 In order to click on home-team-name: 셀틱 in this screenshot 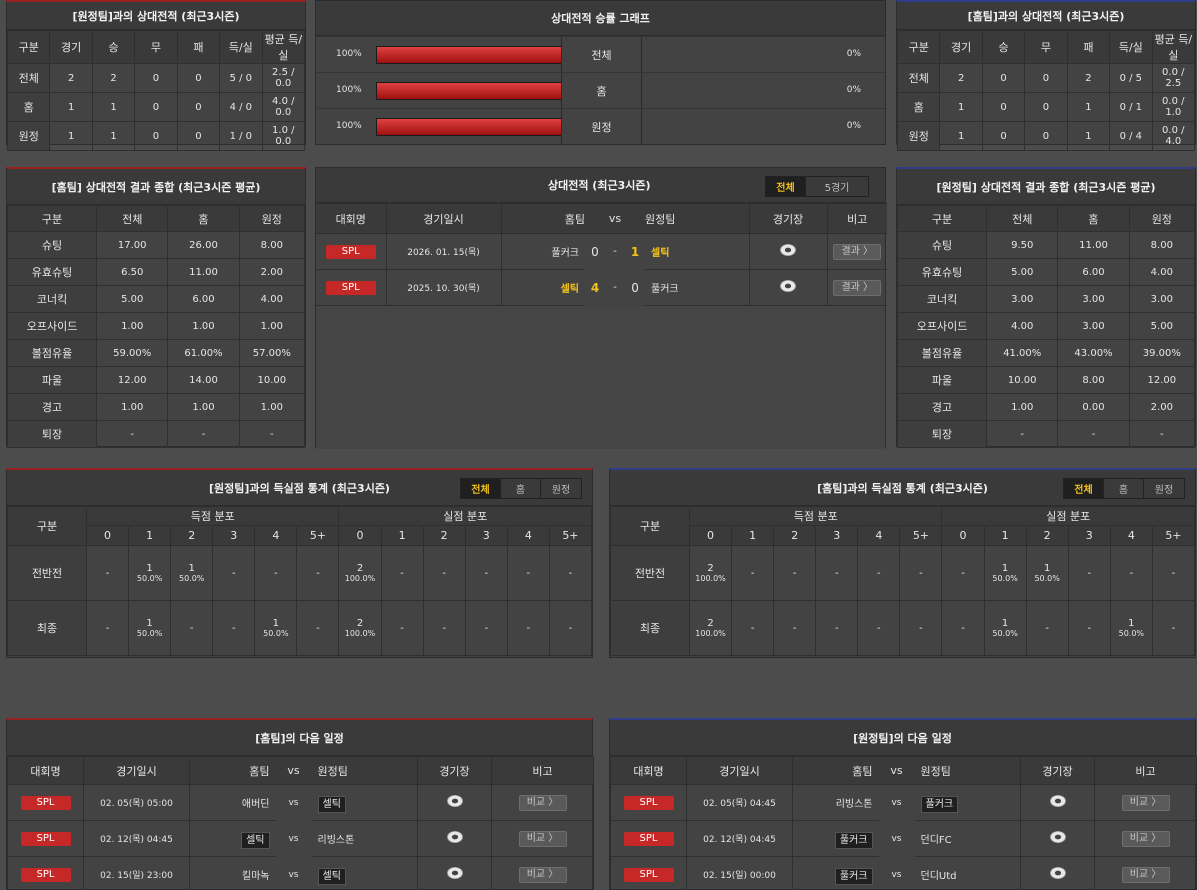, I will do `click(255, 840)`.